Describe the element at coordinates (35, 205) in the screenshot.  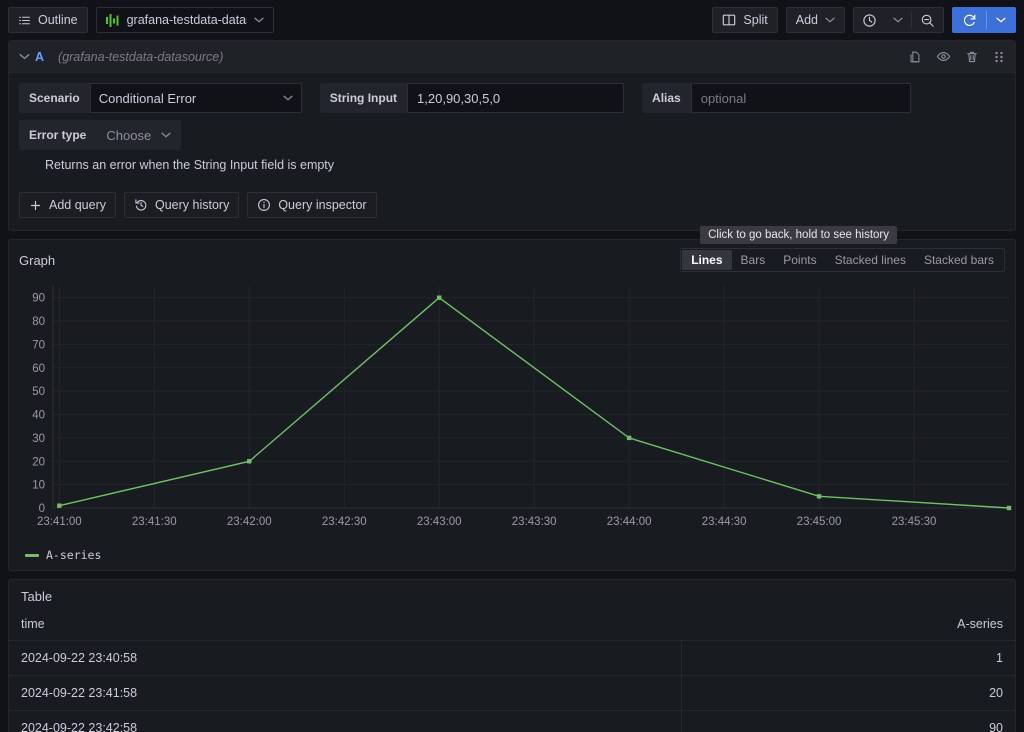
I see `plus-icon` at that location.